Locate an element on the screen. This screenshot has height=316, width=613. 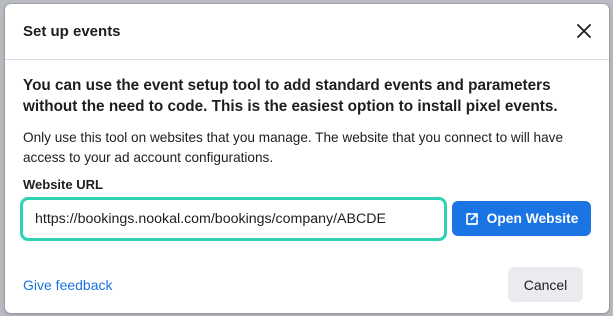
external-link-icon is located at coordinates (471, 218).